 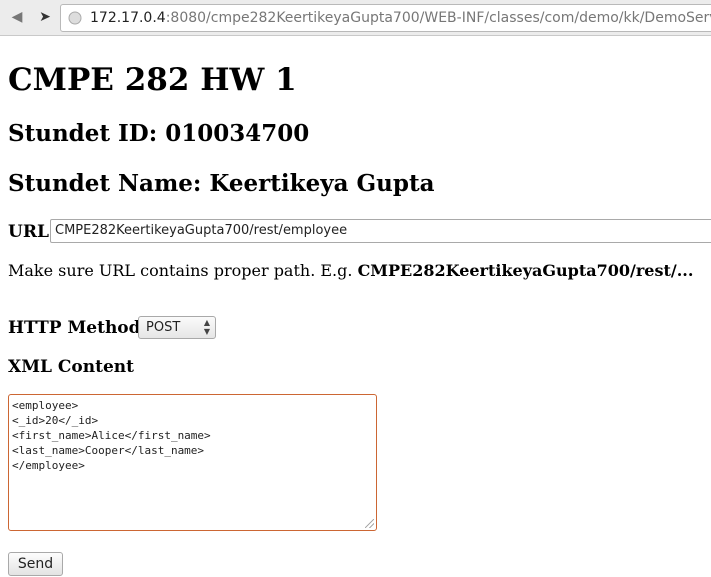 What do you see at coordinates (35, 564) in the screenshot?
I see `send-button: Send` at bounding box center [35, 564].